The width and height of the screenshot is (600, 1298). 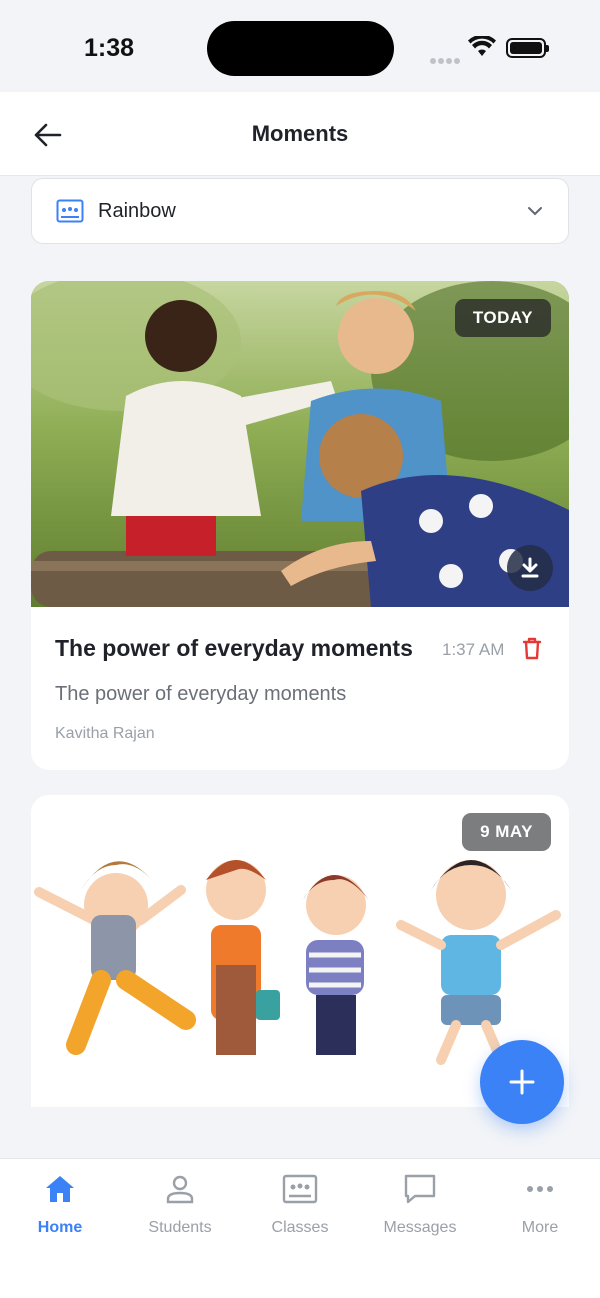 I want to click on nav-label: Messages, so click(x=420, y=1227).